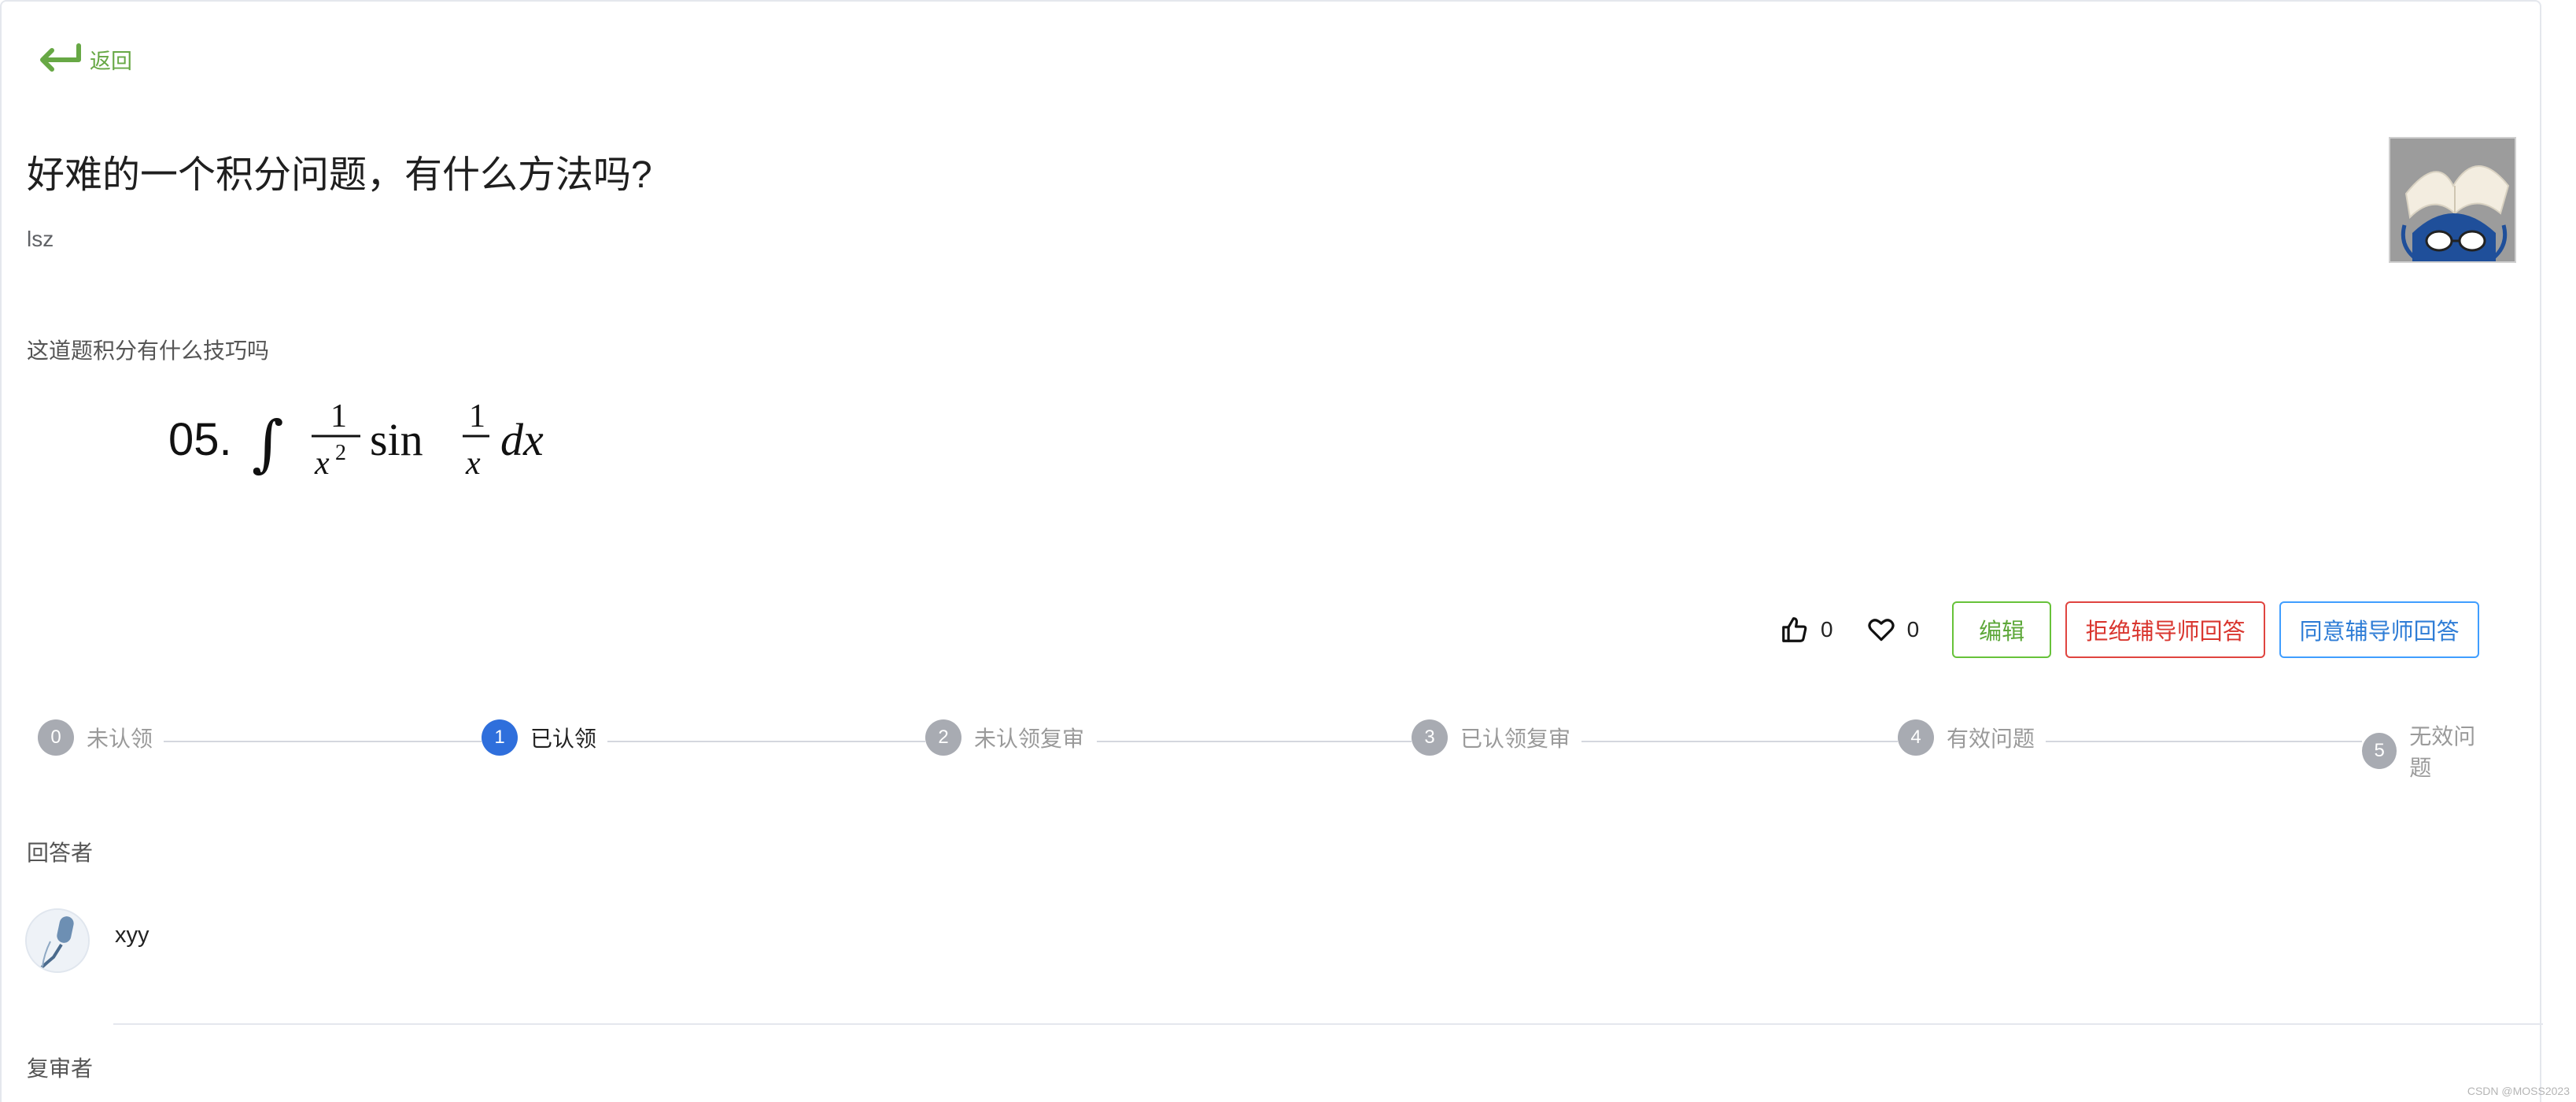  I want to click on author-avatar, so click(2452, 200).